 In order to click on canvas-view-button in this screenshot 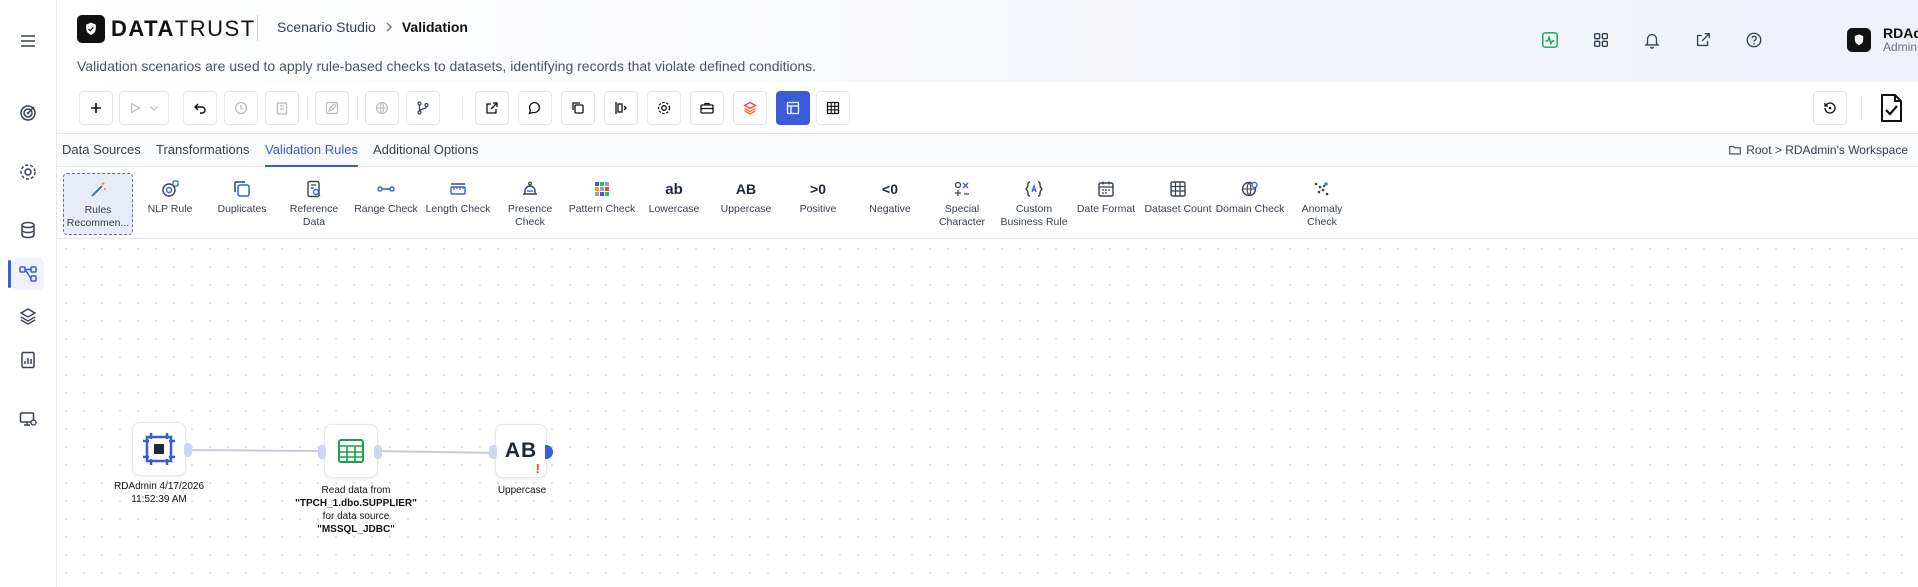, I will do `click(793, 108)`.